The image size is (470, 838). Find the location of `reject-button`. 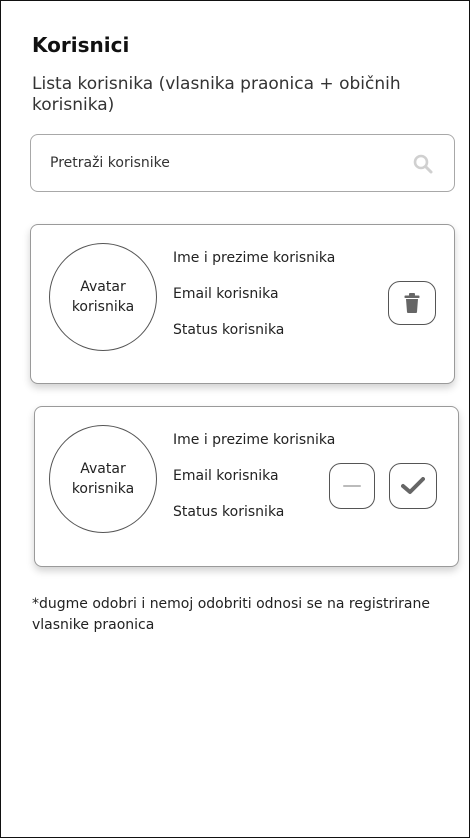

reject-button is located at coordinates (352, 486).